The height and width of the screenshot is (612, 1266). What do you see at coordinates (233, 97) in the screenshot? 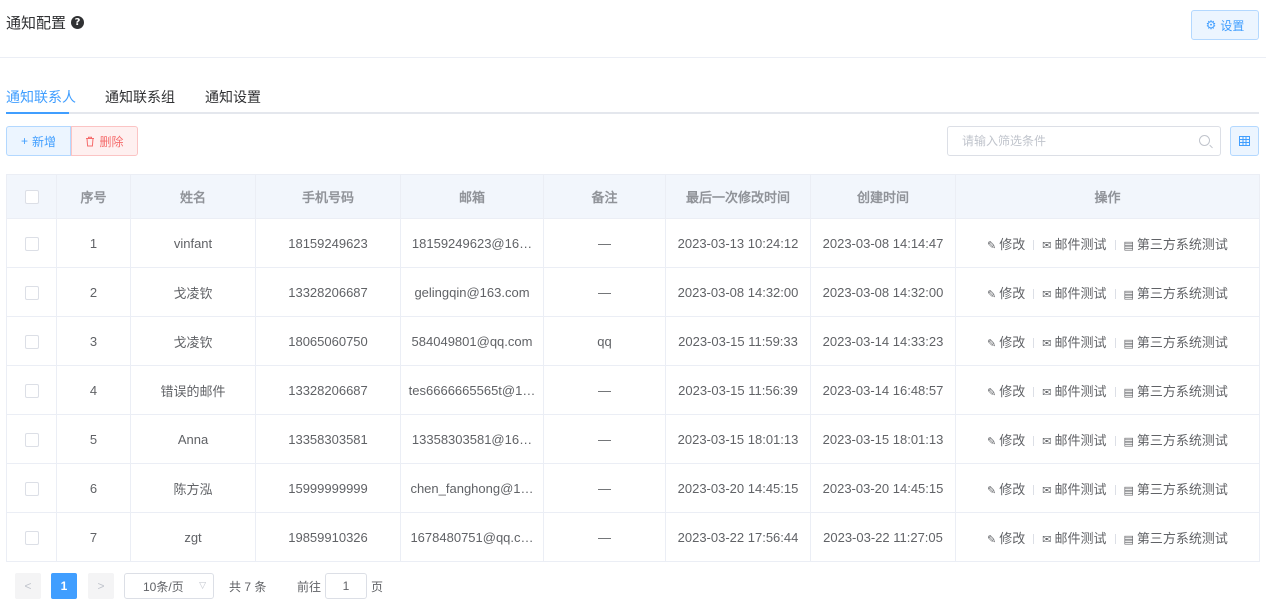
I see `tab-notify-settings: 通知设置` at bounding box center [233, 97].